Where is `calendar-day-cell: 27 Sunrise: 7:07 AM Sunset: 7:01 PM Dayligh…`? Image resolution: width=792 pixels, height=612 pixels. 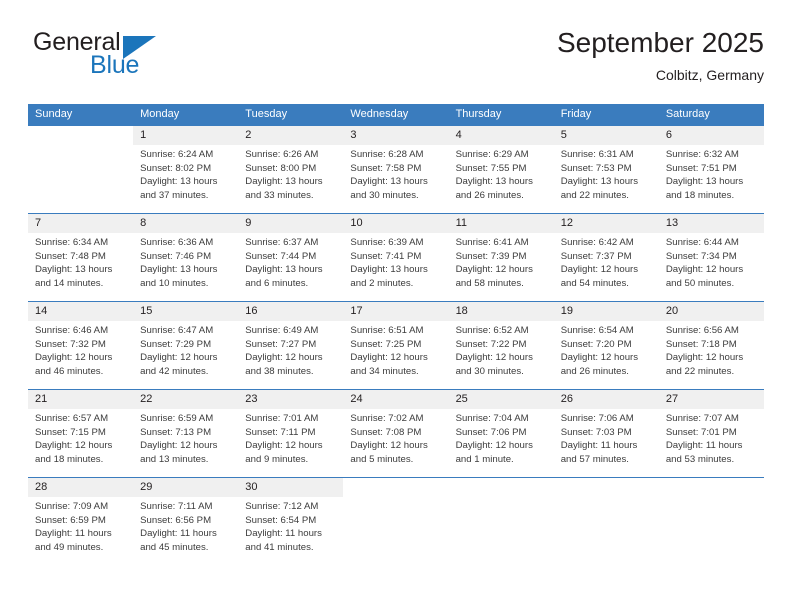 calendar-day-cell: 27 Sunrise: 7:07 AM Sunset: 7:01 PM Dayligh… is located at coordinates (711, 433).